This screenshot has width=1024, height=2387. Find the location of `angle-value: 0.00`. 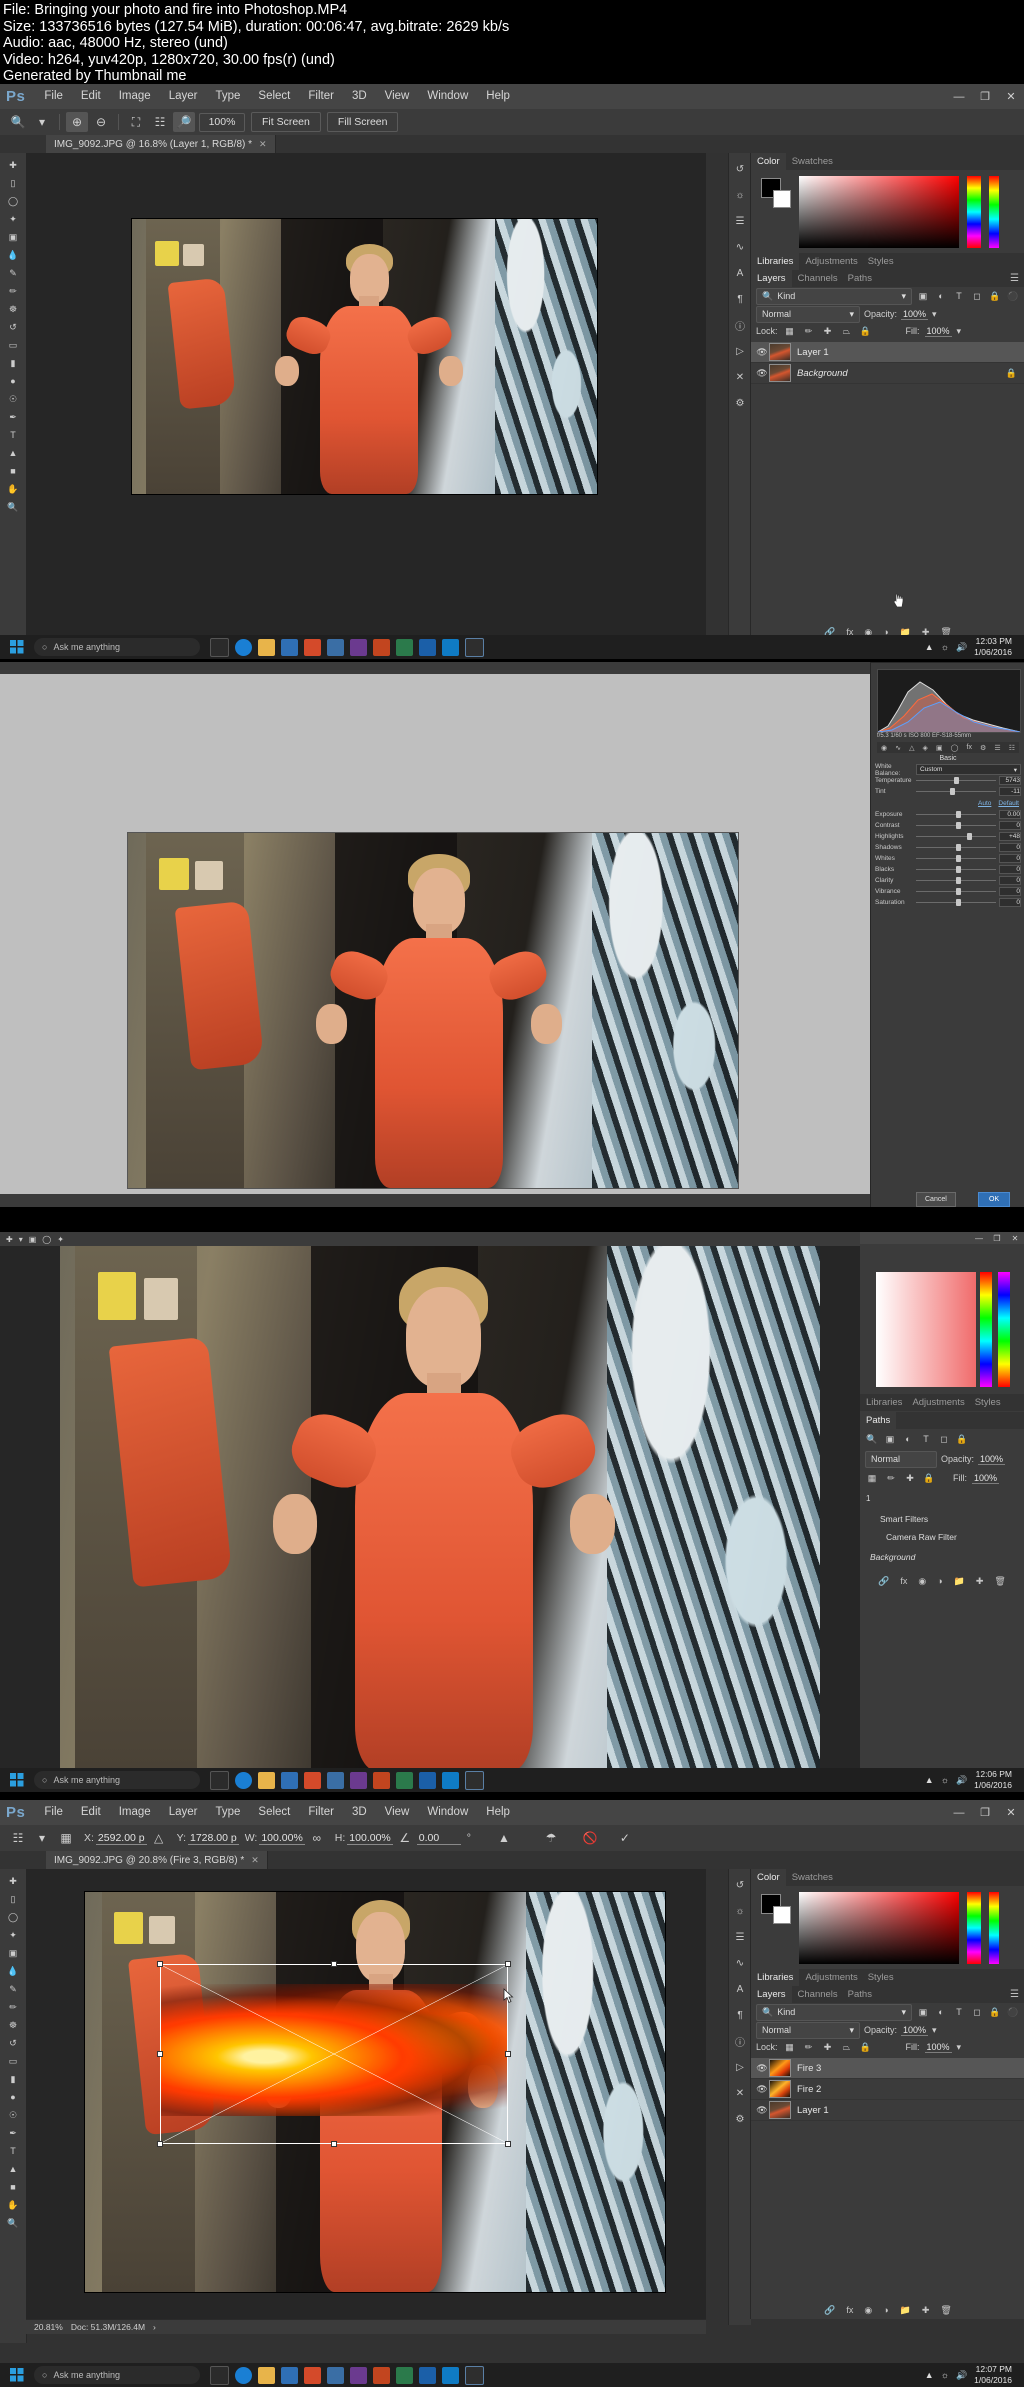

angle-value: 0.00 is located at coordinates (438, 1838).